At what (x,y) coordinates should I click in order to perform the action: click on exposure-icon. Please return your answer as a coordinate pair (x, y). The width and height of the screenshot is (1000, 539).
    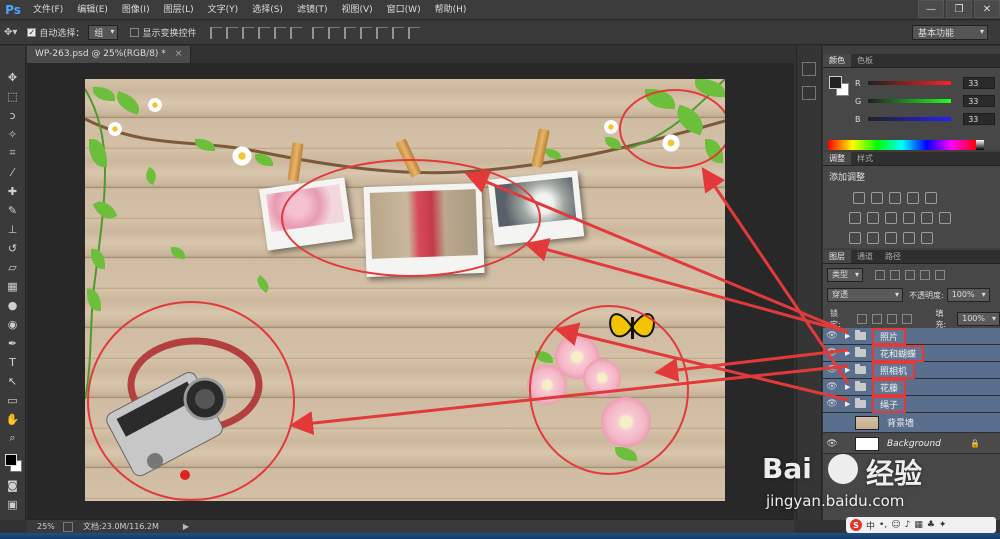
    Looking at the image, I should click on (913, 198).